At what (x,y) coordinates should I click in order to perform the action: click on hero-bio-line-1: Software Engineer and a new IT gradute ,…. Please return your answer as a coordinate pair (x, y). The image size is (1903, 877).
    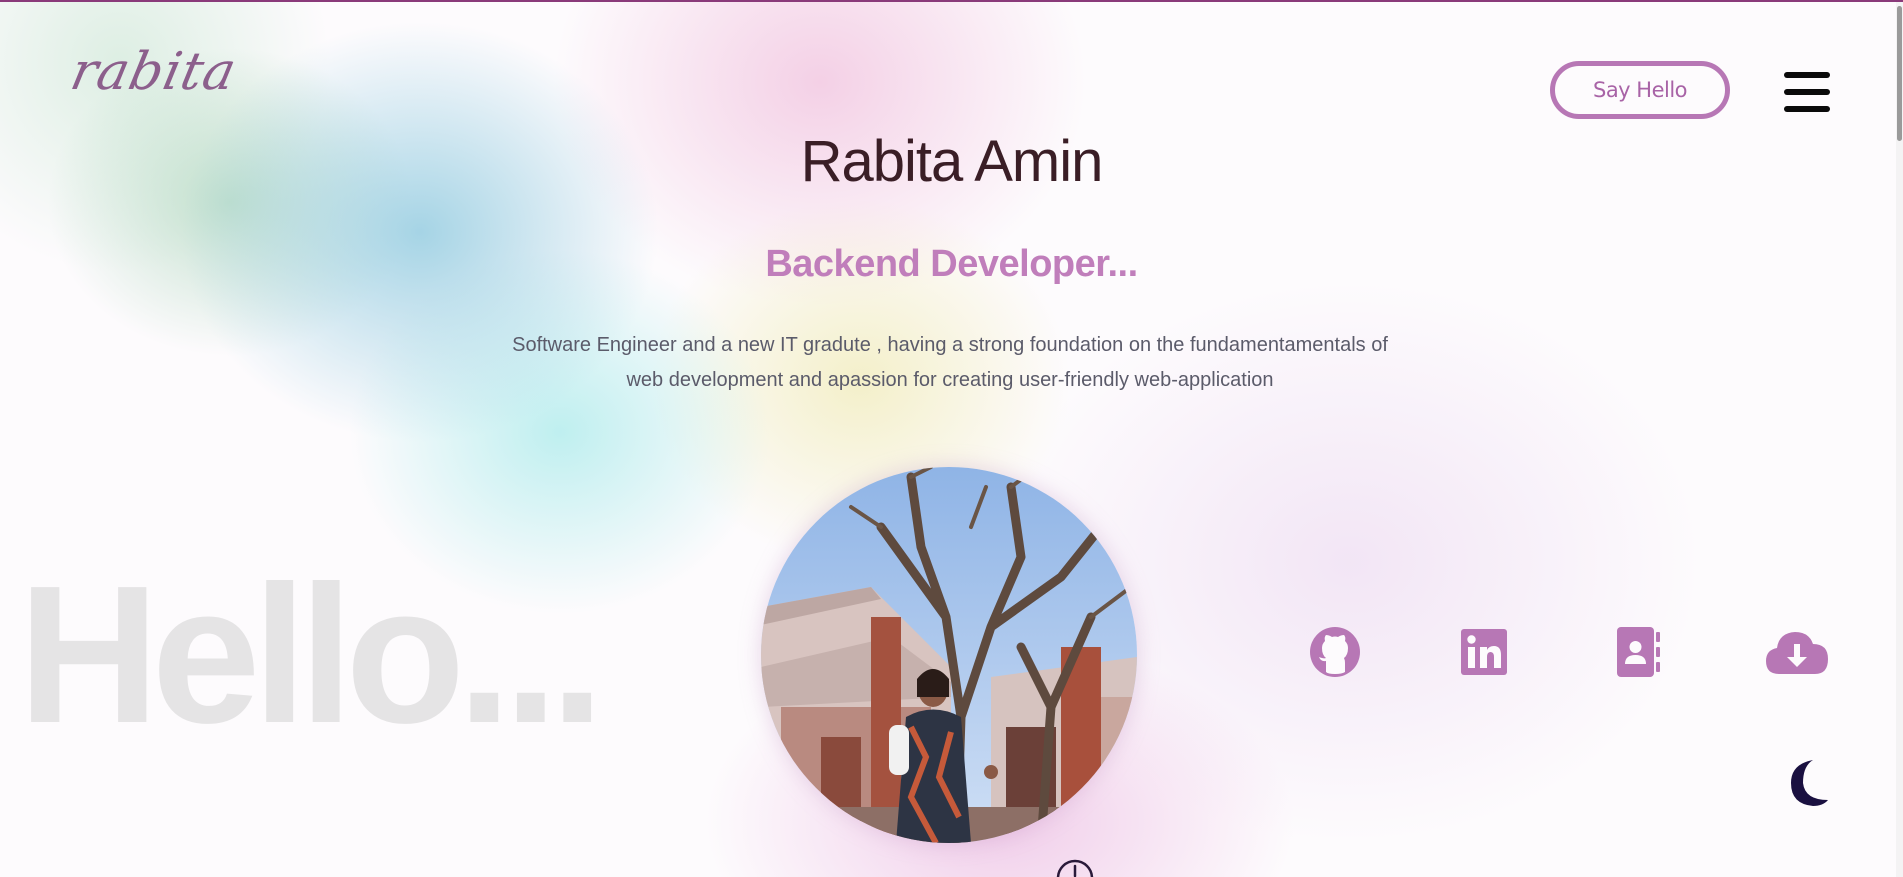
    Looking at the image, I should click on (950, 345).